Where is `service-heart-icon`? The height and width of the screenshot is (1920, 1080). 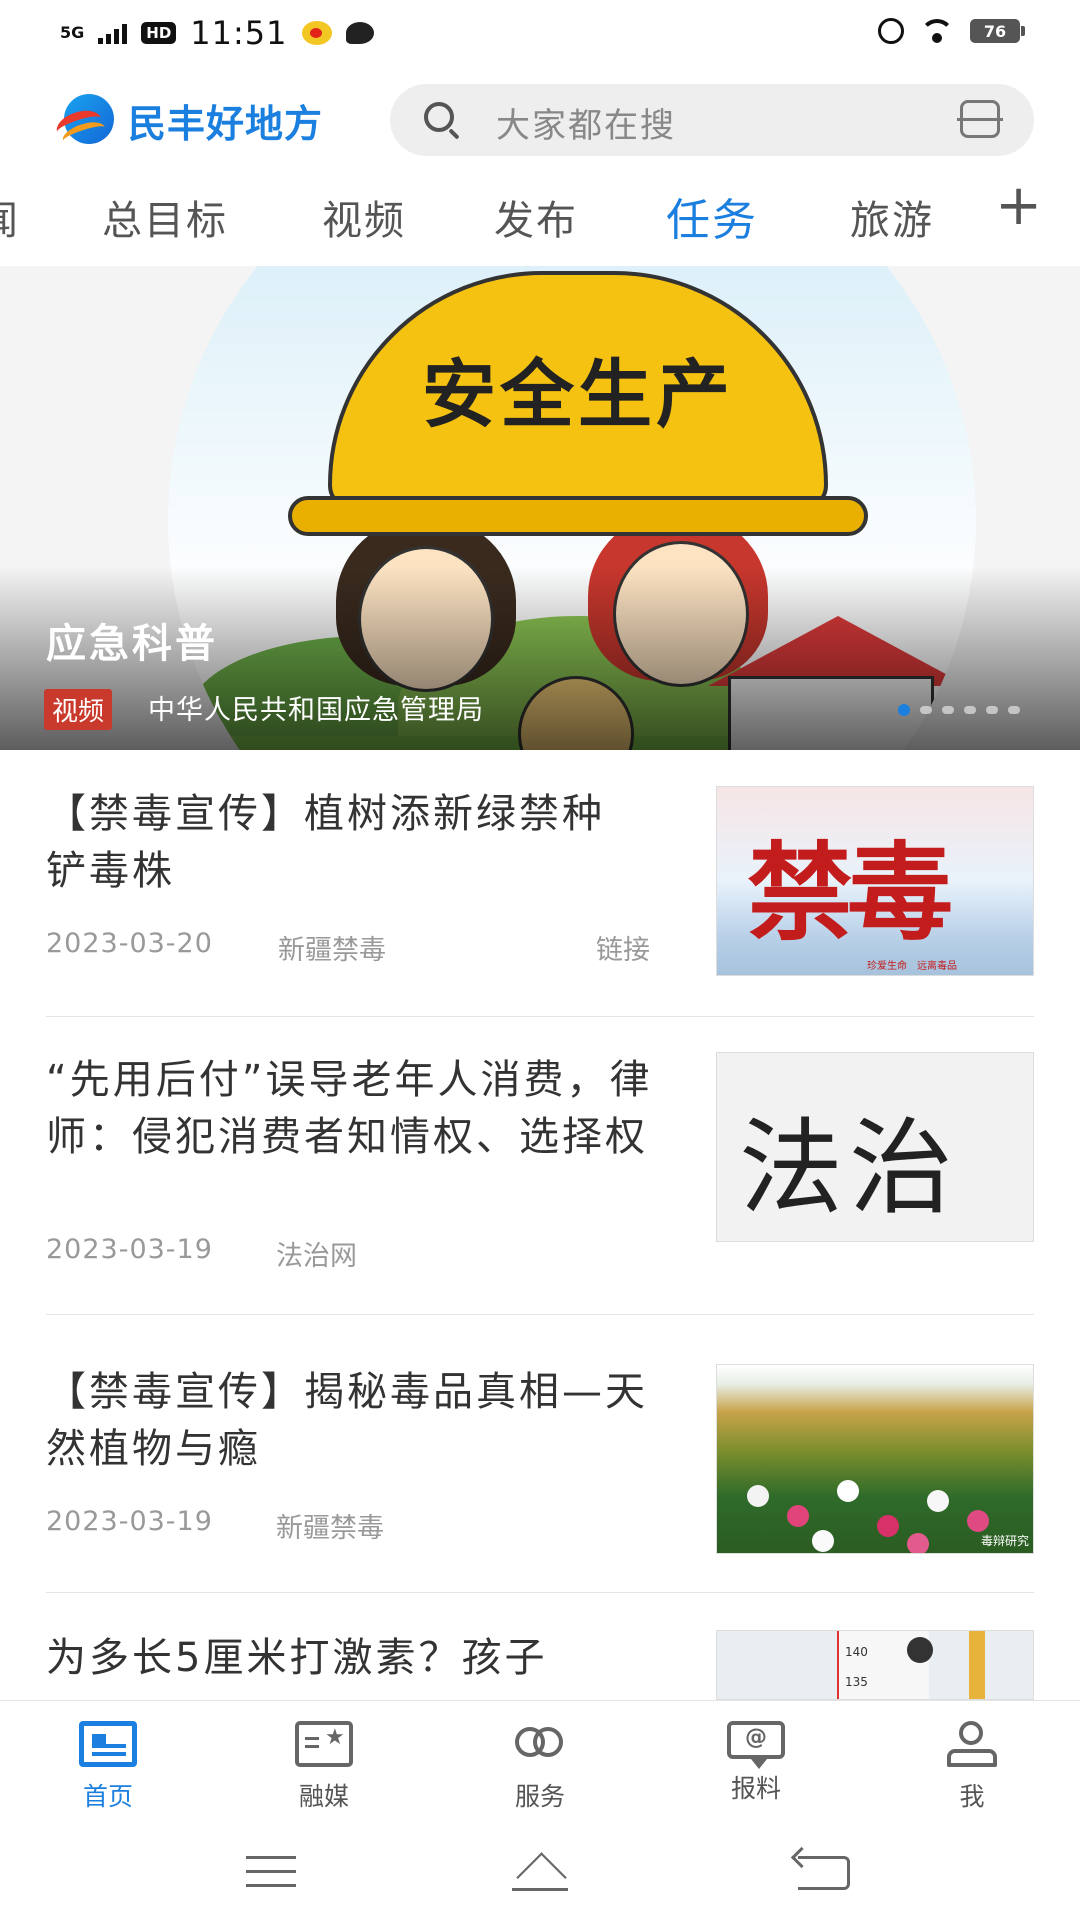
service-heart-icon is located at coordinates (540, 1744).